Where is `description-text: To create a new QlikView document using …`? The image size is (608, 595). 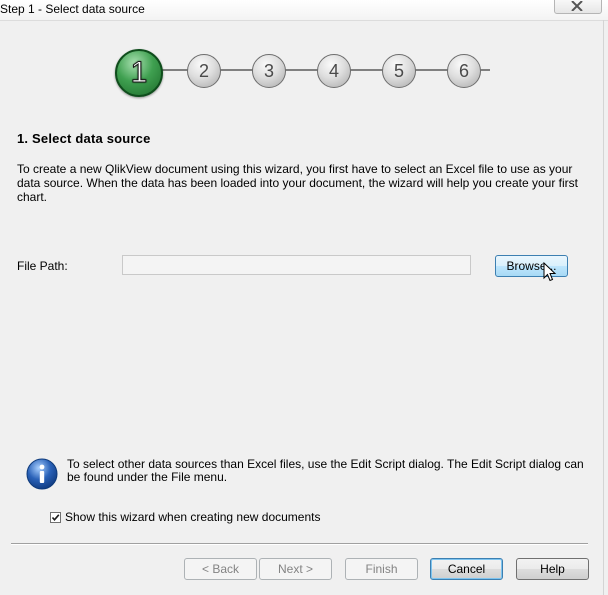
description-text: To create a new QlikView document using … is located at coordinates (297, 183).